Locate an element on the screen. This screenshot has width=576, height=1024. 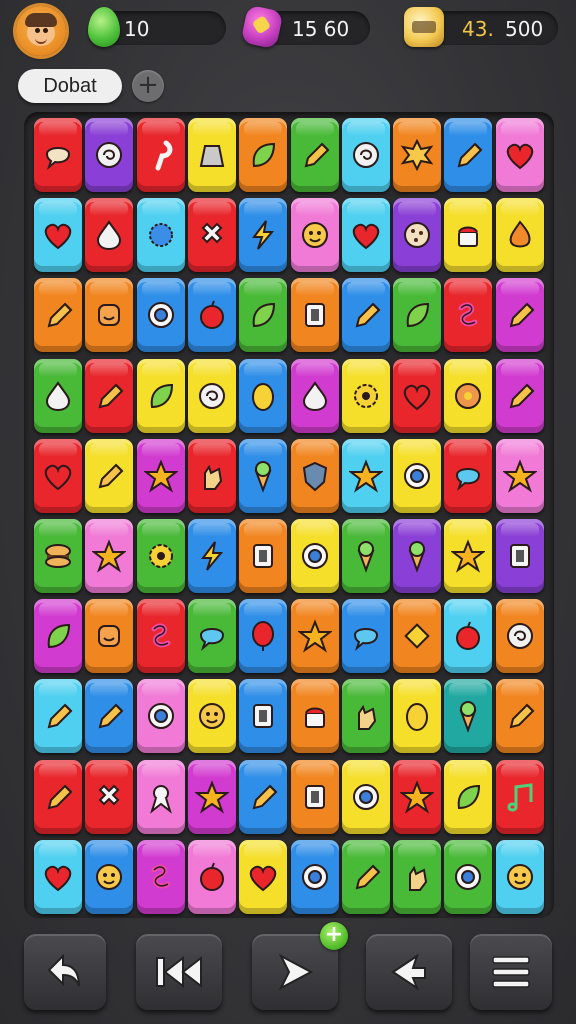
add-button: + is located at coordinates (148, 86).